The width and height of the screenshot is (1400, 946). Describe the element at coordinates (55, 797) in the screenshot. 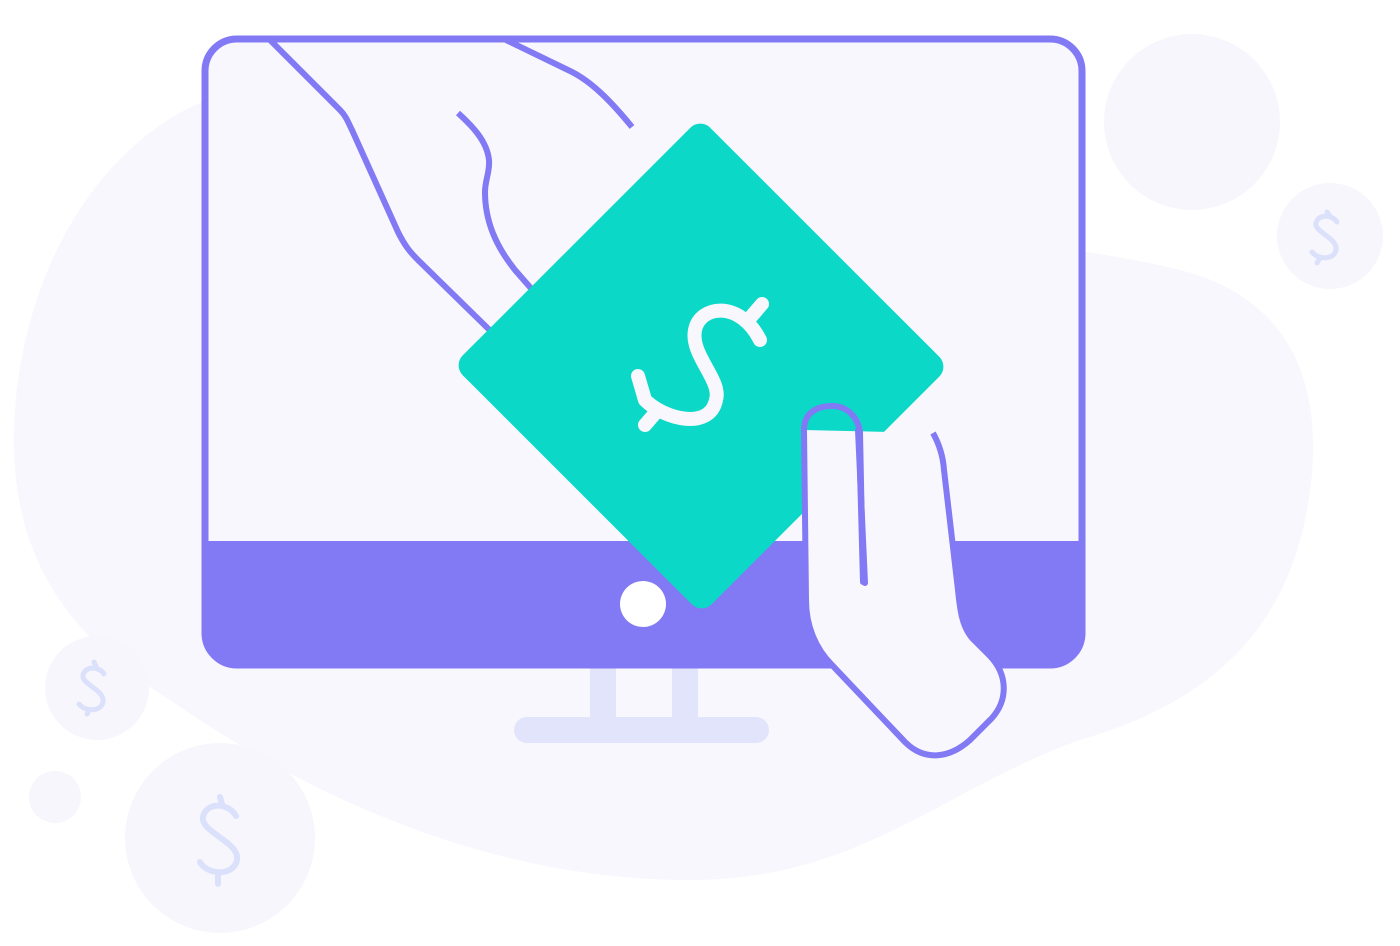

I see `coin-small` at that location.